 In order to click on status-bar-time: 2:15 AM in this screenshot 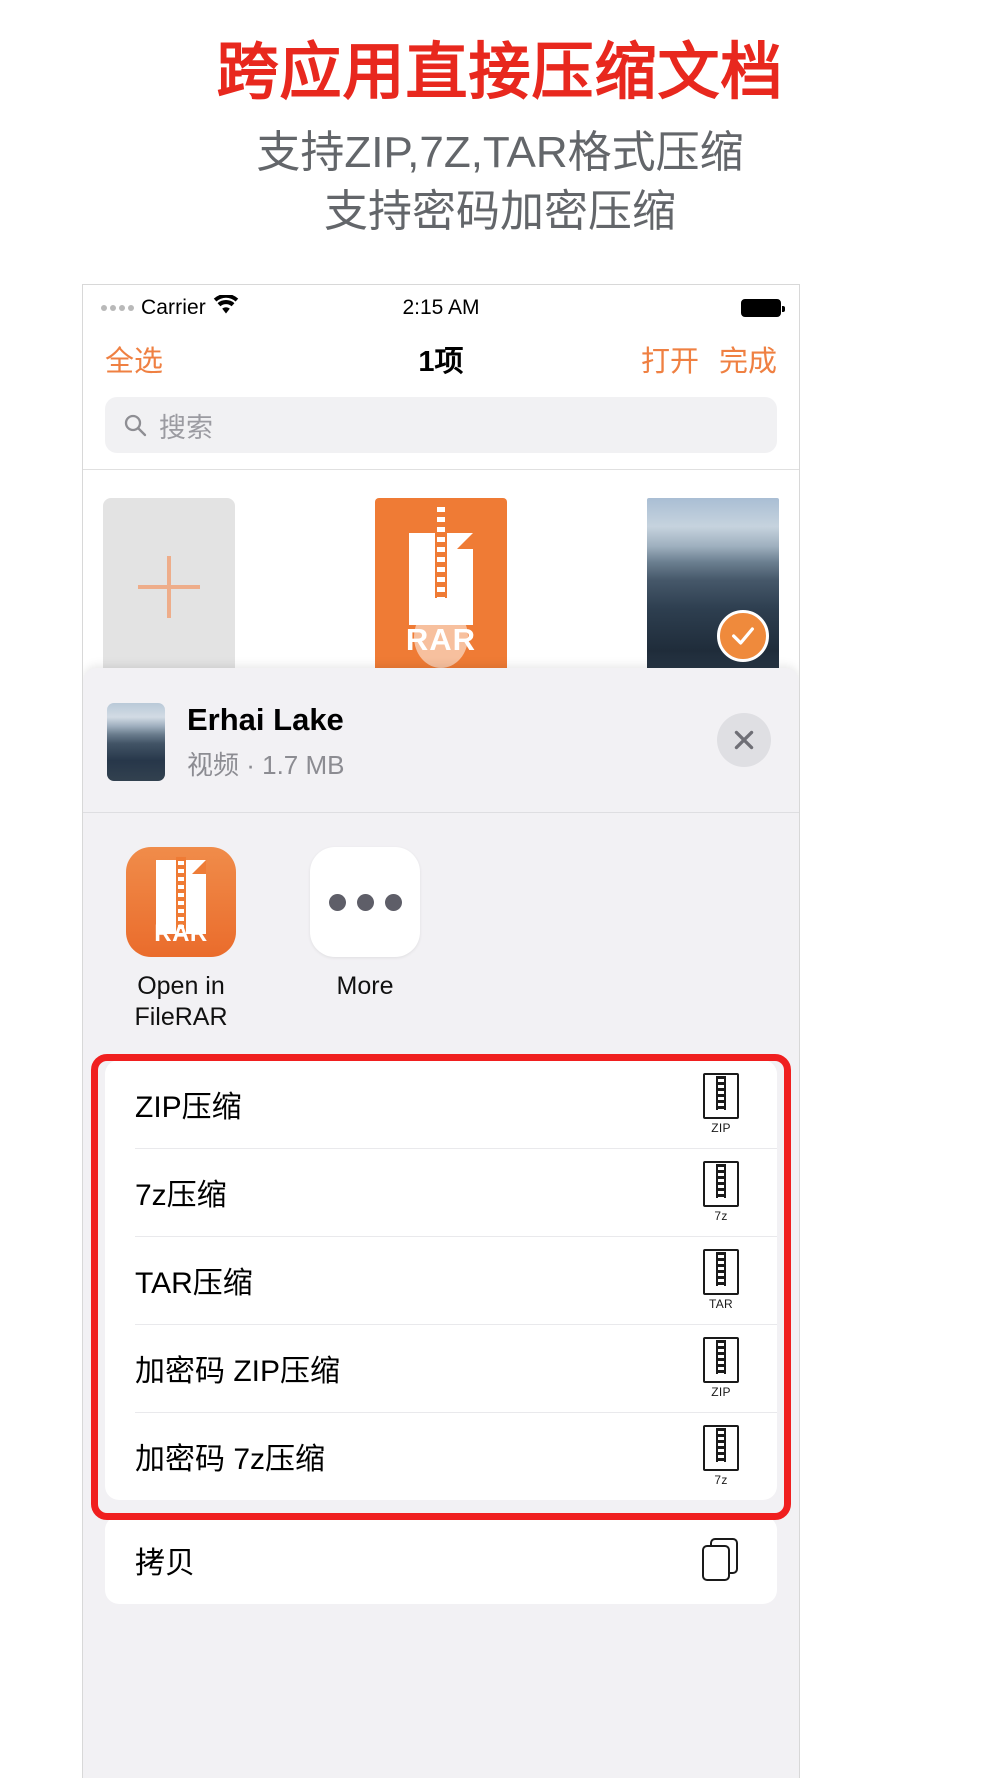, I will do `click(441, 307)`.